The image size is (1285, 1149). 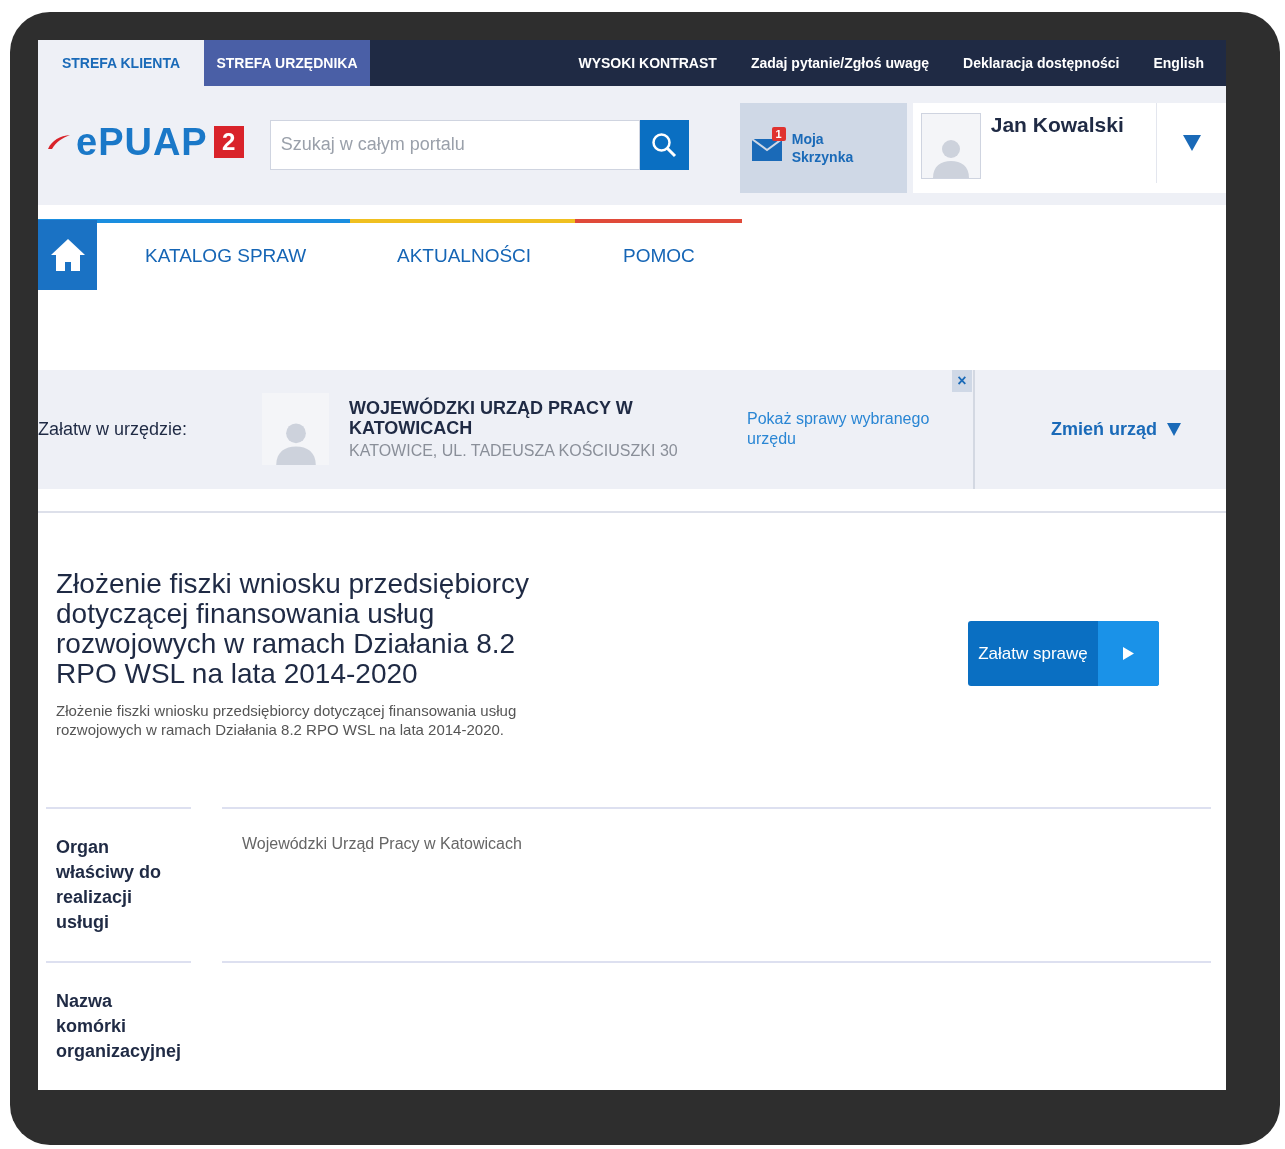 What do you see at coordinates (683, 255) in the screenshot?
I see `nav-link: POMOC` at bounding box center [683, 255].